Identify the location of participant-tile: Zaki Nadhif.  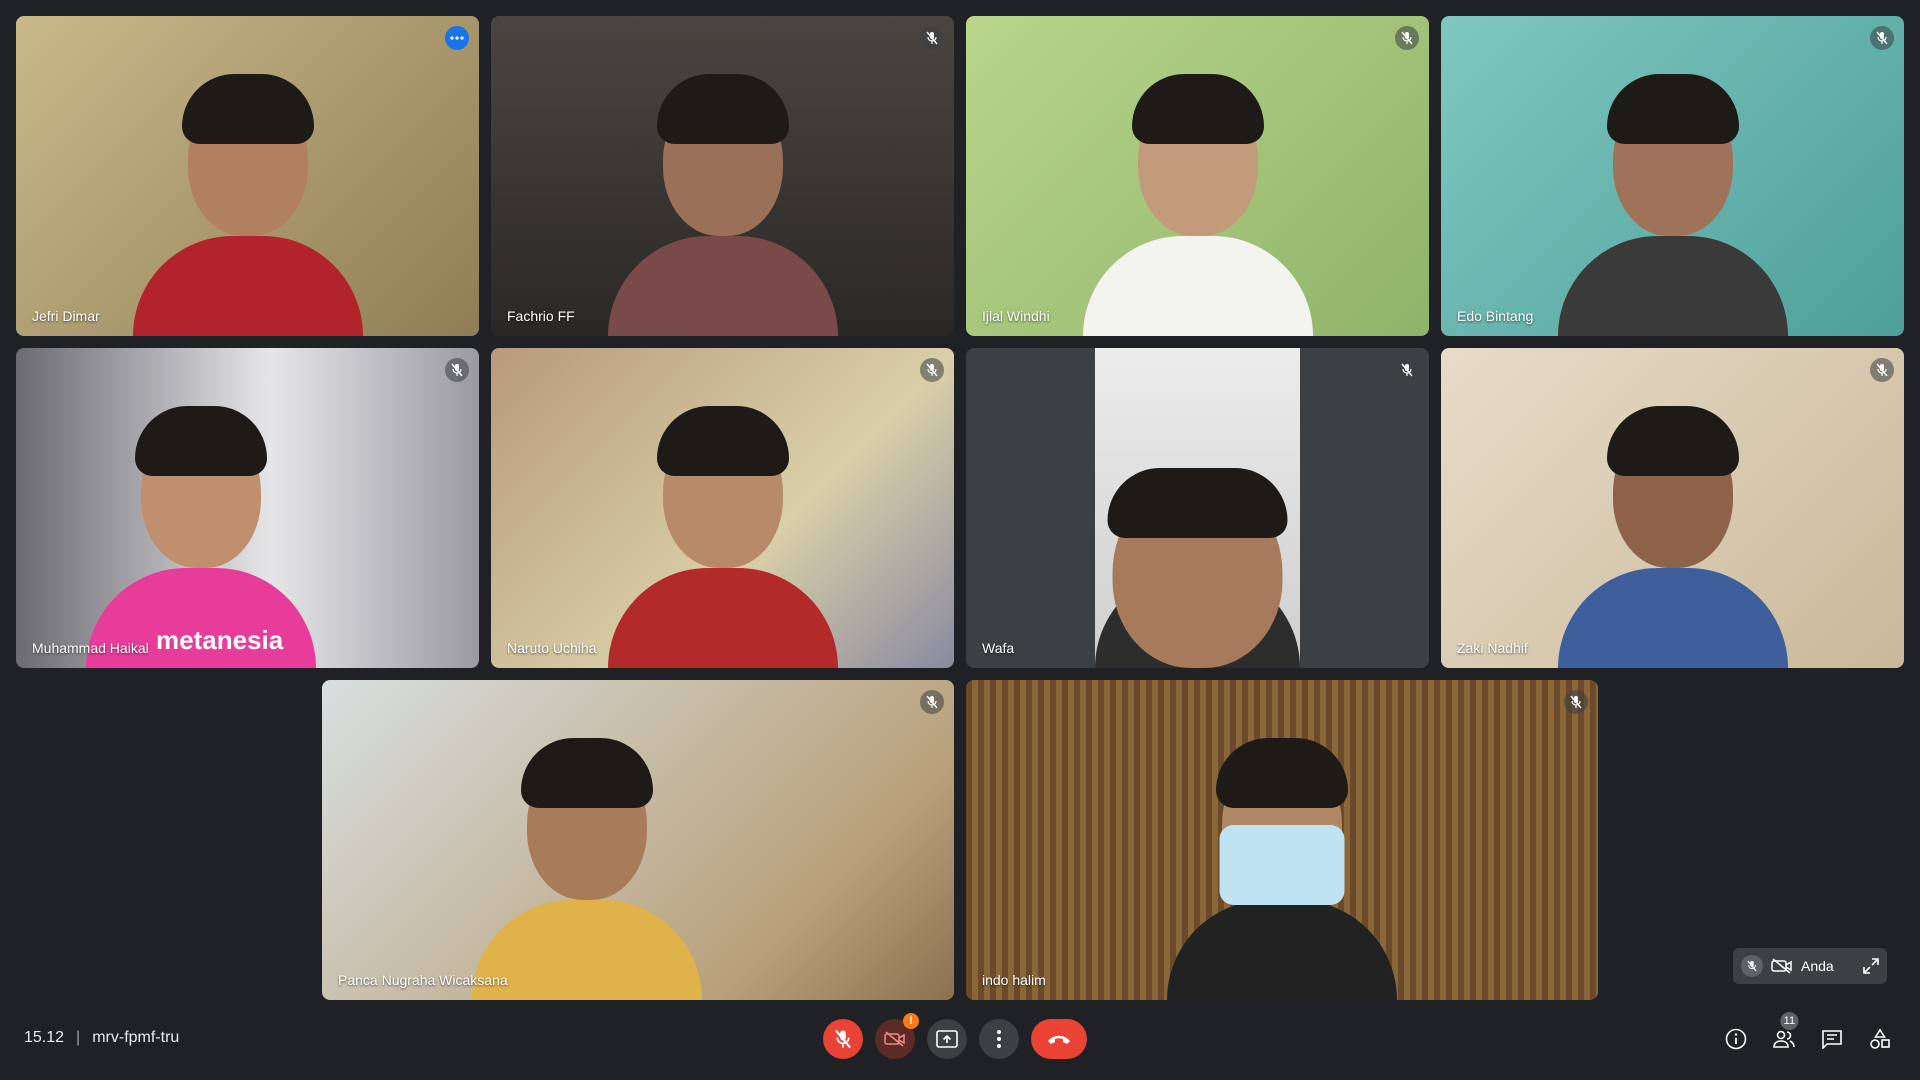
(1672, 508).